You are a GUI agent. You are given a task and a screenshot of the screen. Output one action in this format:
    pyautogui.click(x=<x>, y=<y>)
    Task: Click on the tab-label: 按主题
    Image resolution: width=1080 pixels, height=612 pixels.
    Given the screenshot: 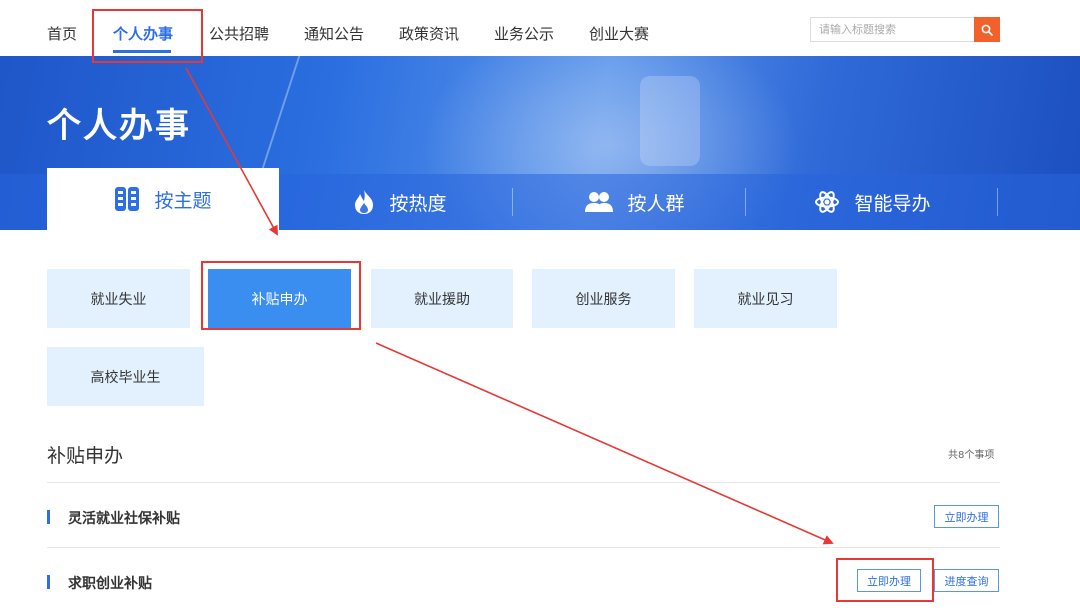 What is the action you would take?
    pyautogui.click(x=183, y=200)
    